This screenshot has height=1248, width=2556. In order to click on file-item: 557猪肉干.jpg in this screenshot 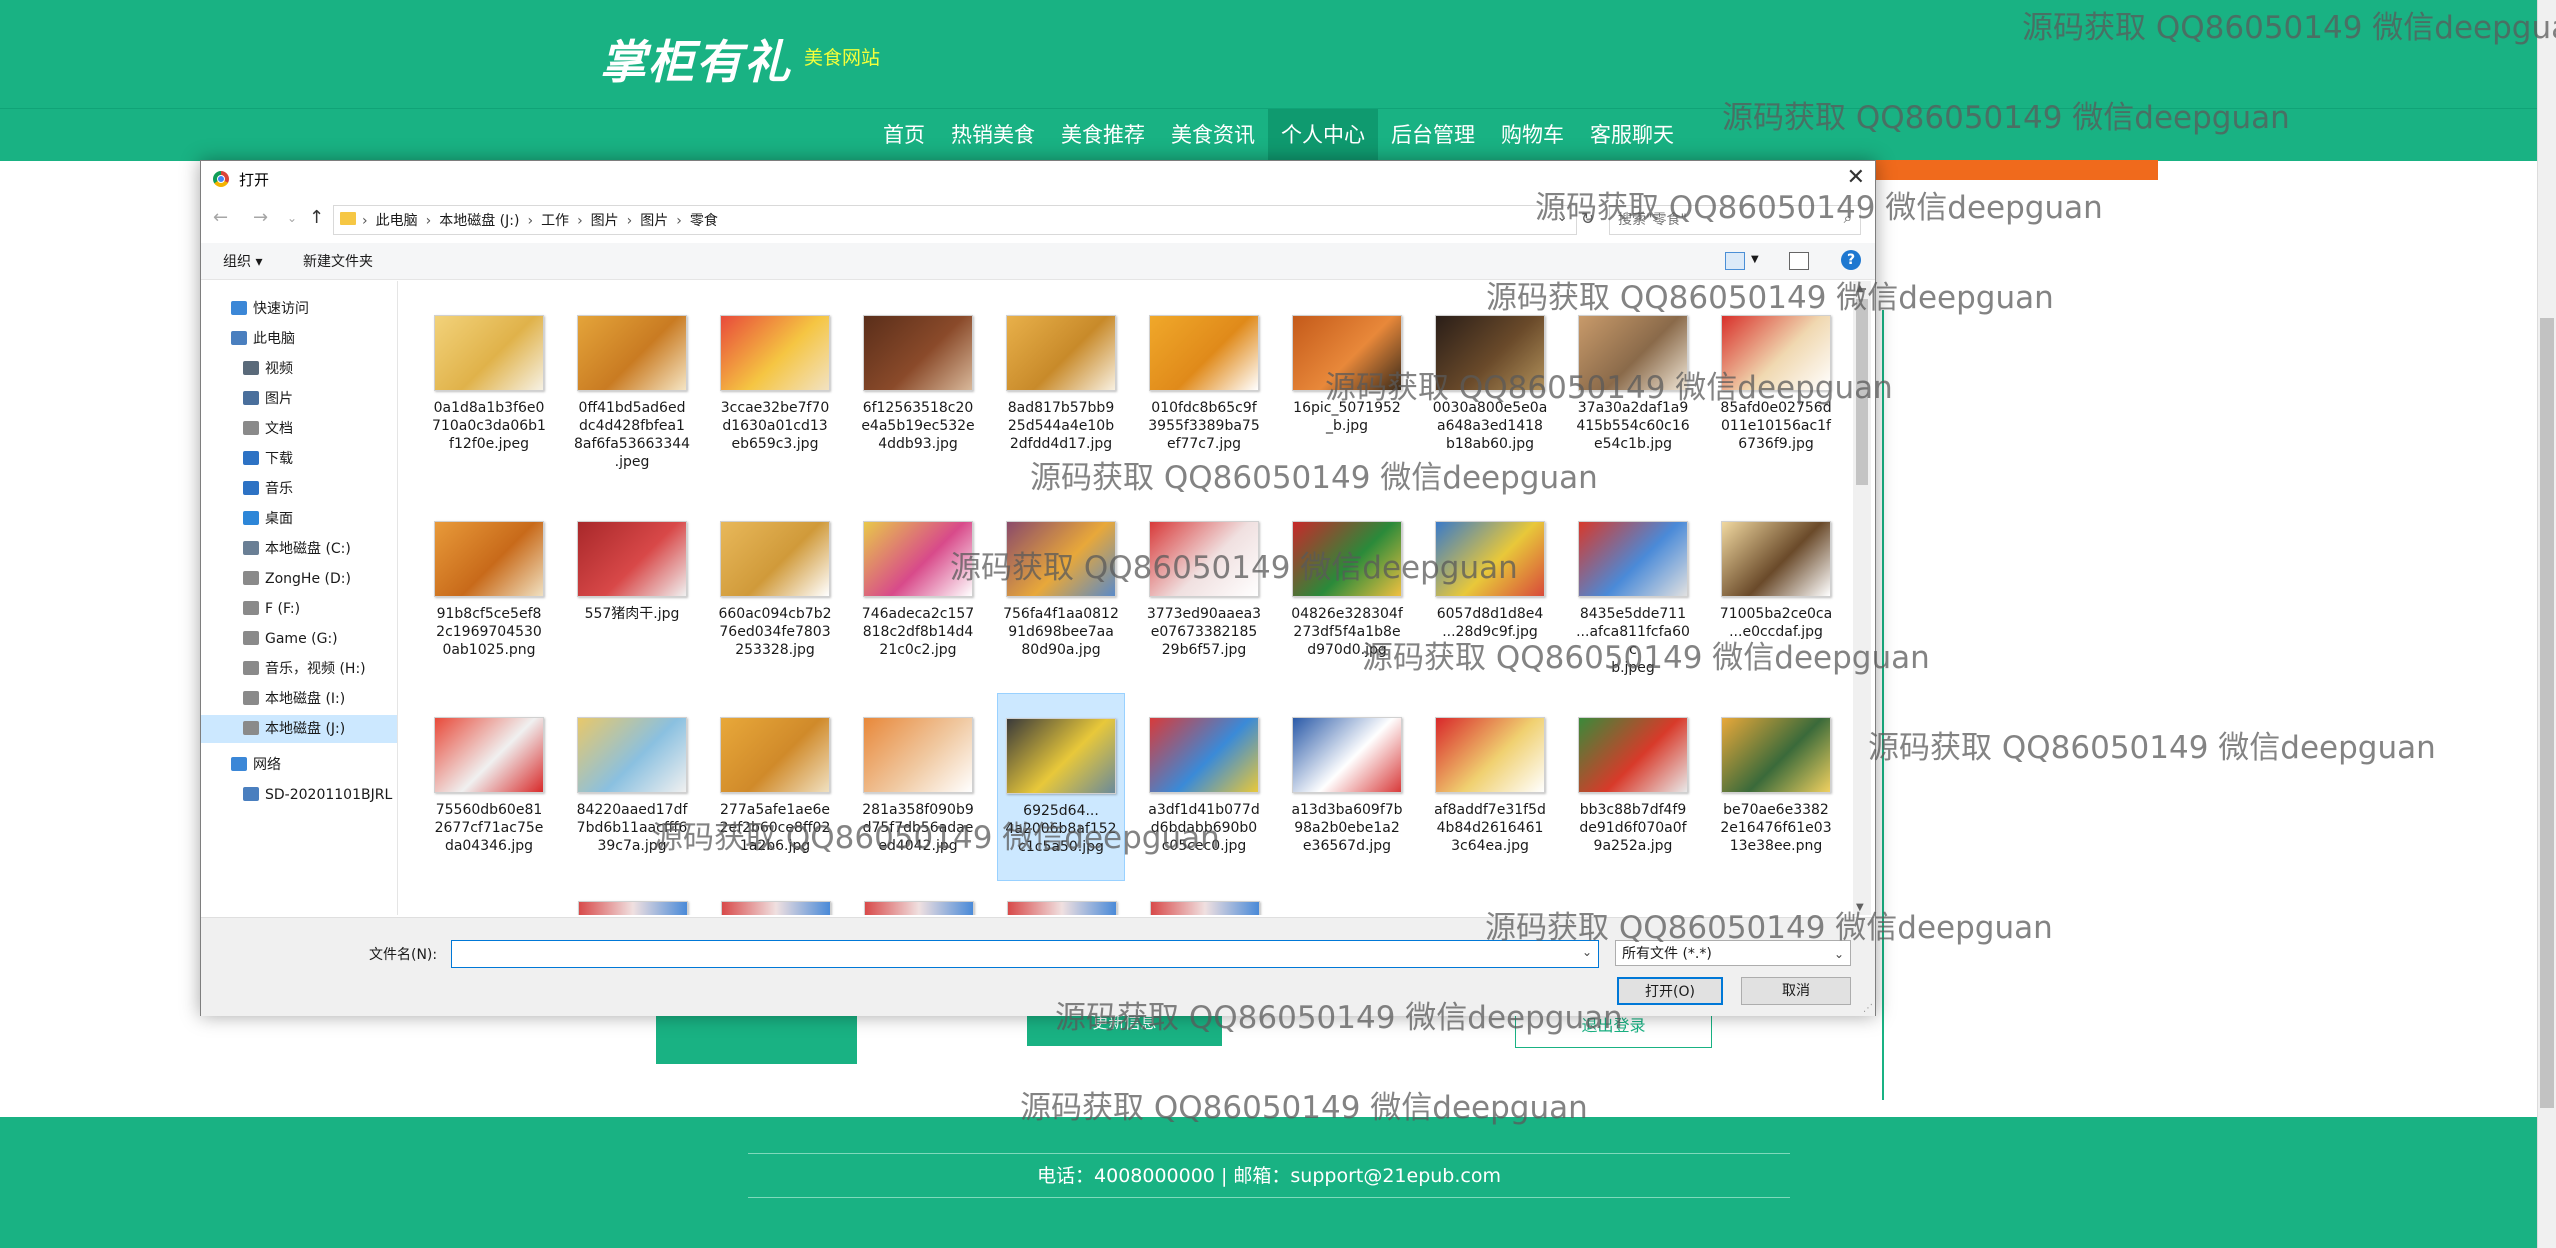, I will do `click(632, 591)`.